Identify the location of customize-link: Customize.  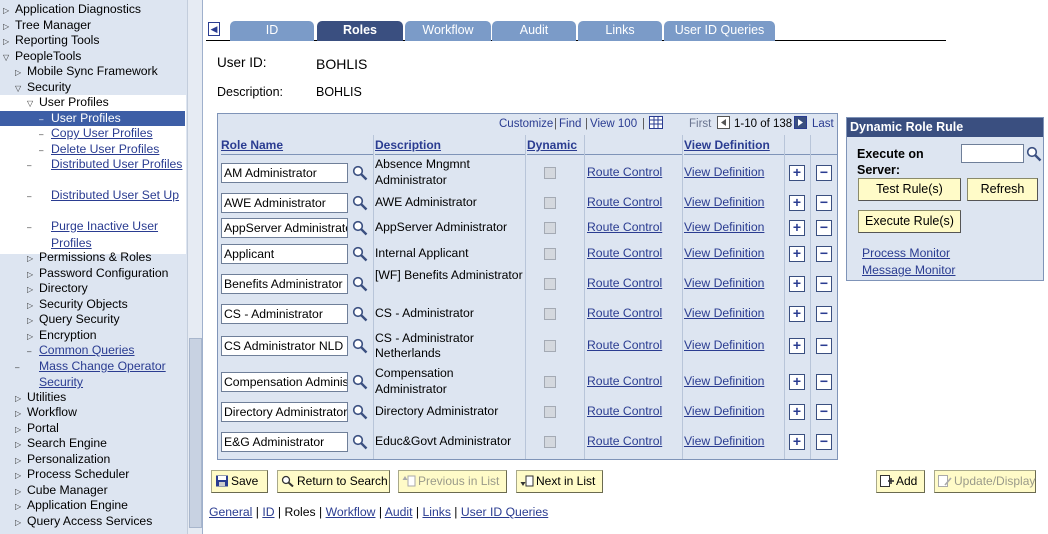
(526, 124).